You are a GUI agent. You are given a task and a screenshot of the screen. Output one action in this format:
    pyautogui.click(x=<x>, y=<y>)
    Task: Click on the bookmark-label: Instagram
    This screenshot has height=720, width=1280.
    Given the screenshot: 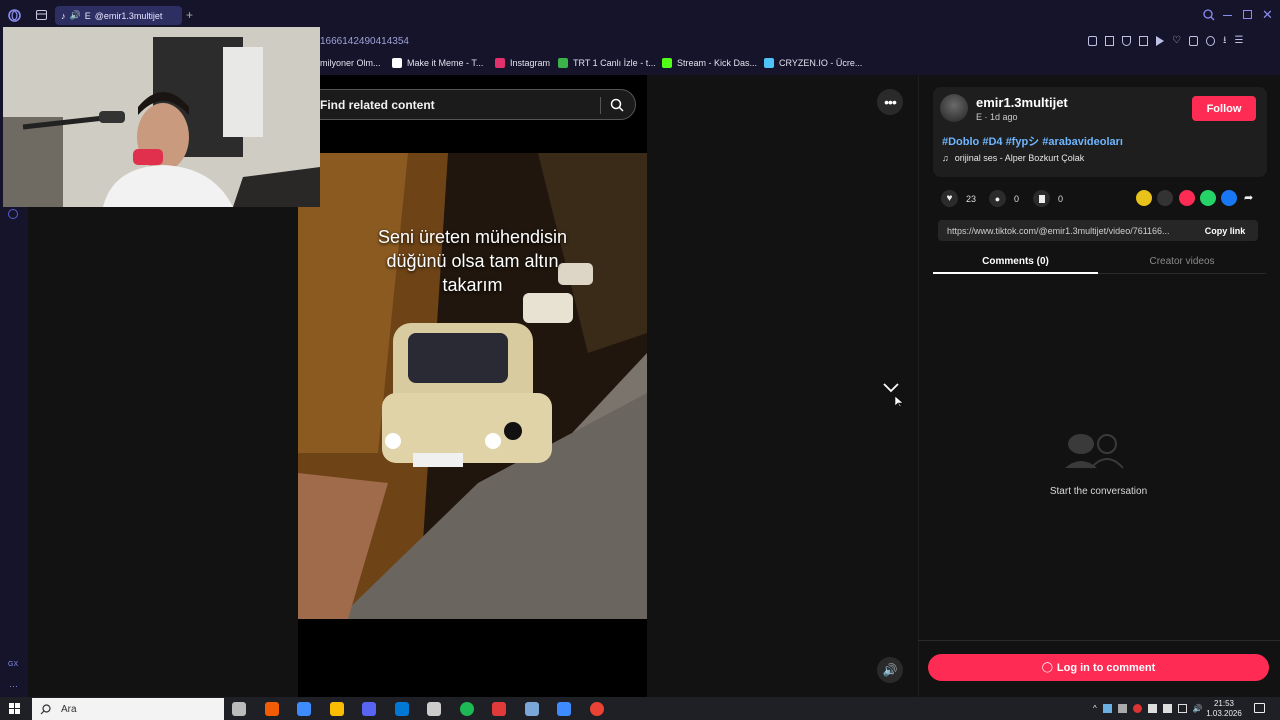 What is the action you would take?
    pyautogui.click(x=530, y=63)
    